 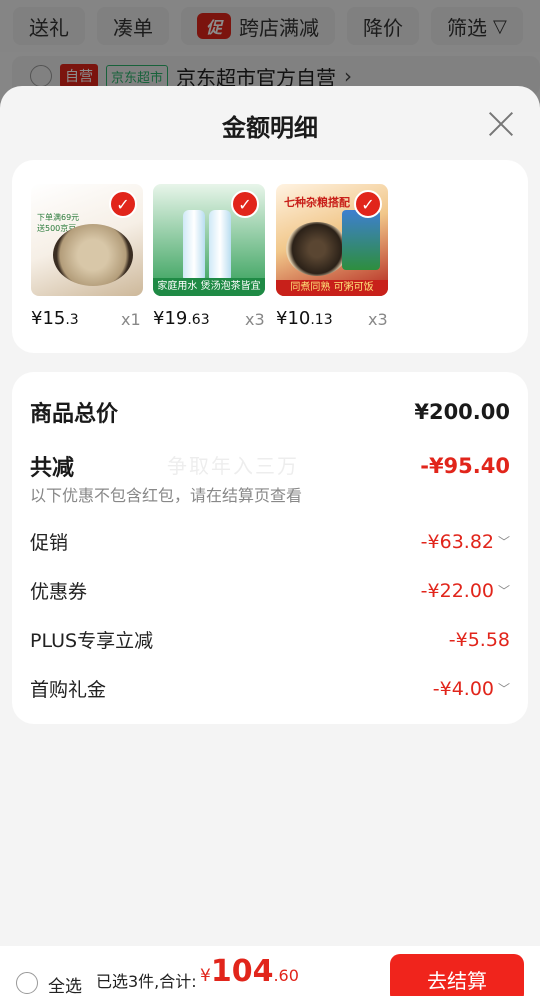 I want to click on discount-label: 促销, so click(x=49, y=543).